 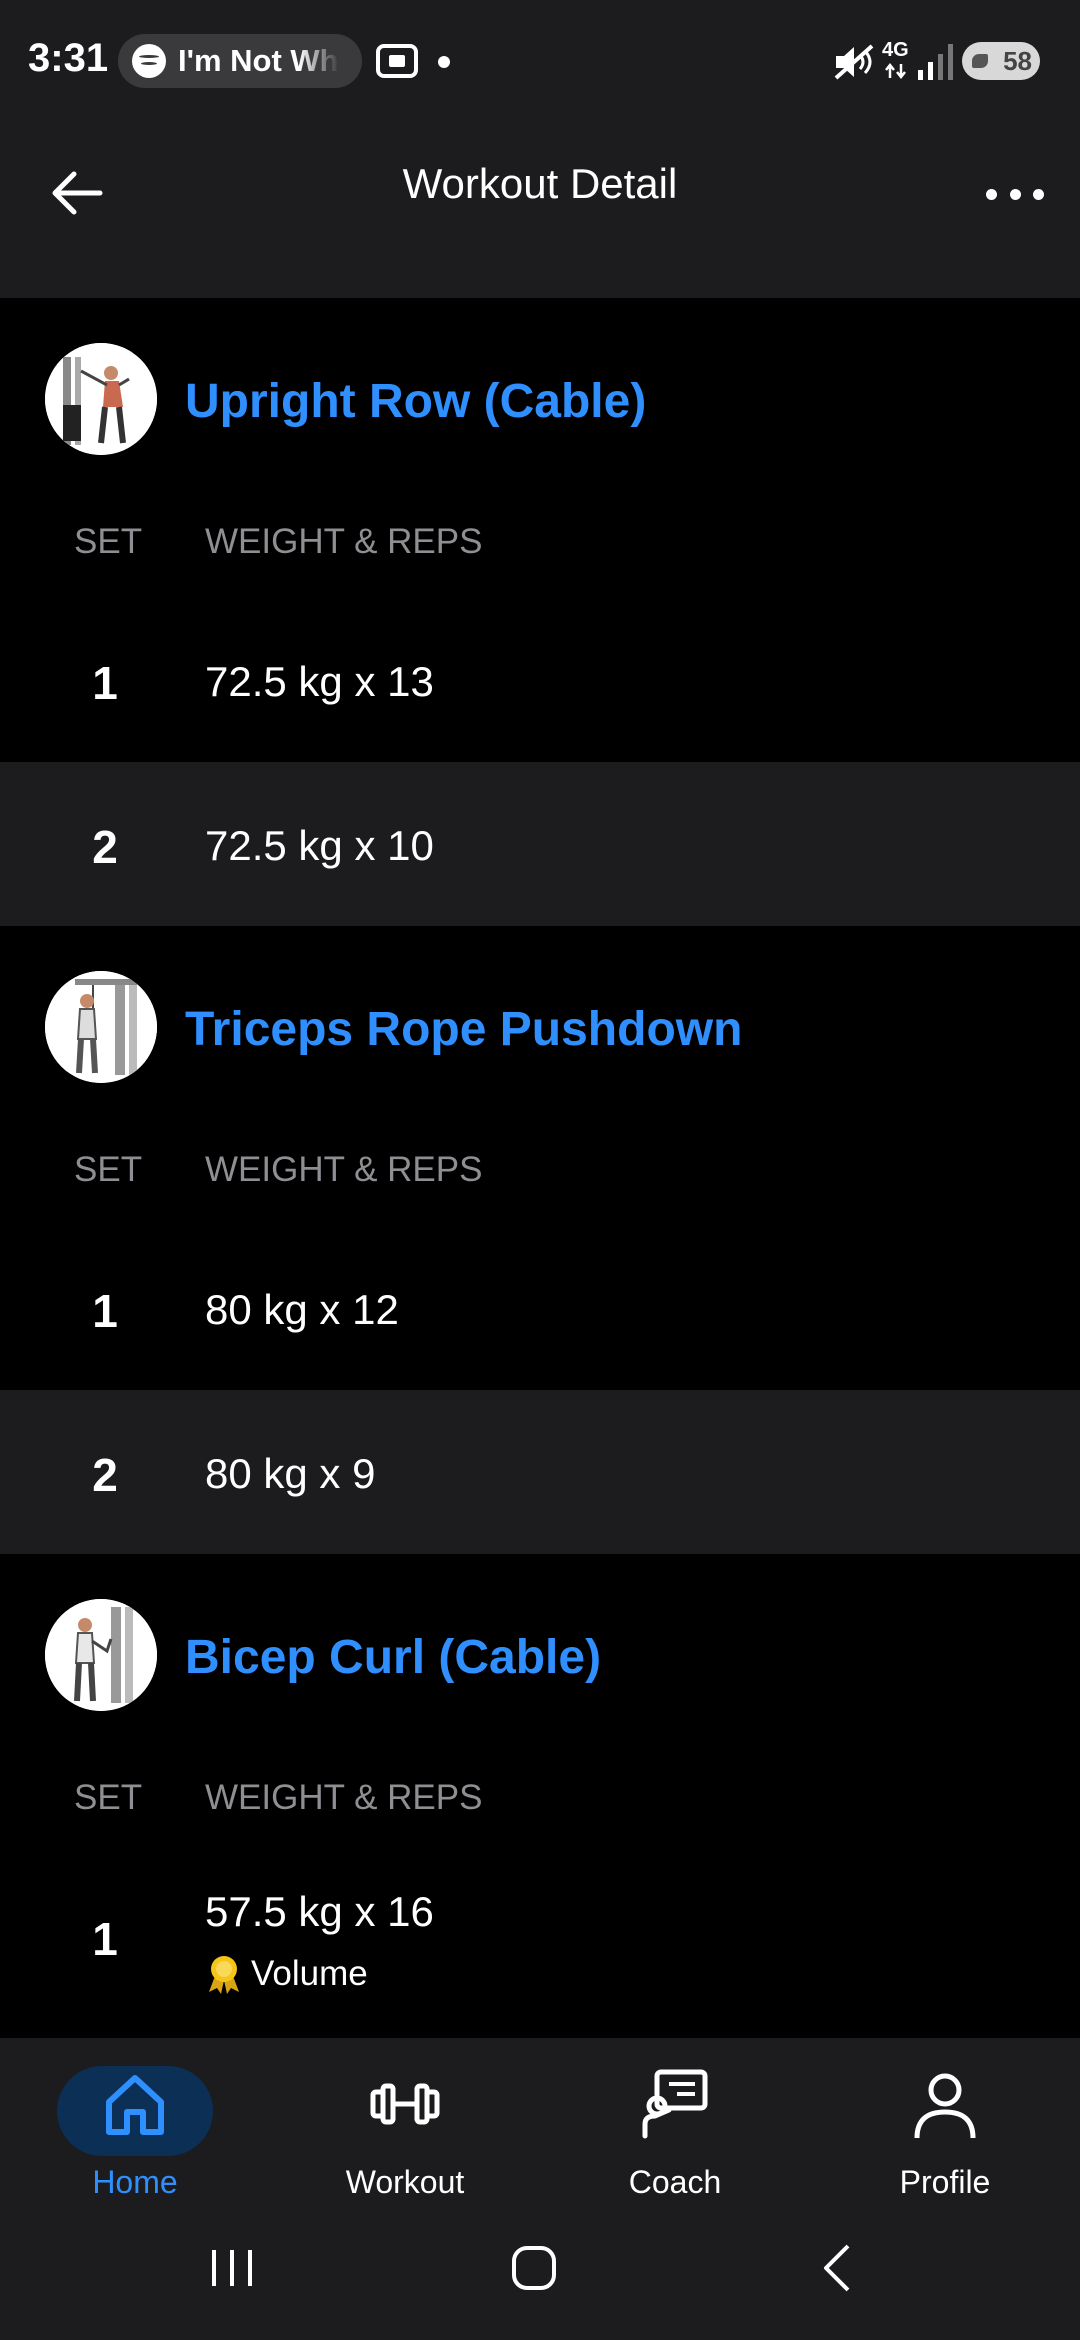 I want to click on badge-label: Volume, so click(x=309, y=1973).